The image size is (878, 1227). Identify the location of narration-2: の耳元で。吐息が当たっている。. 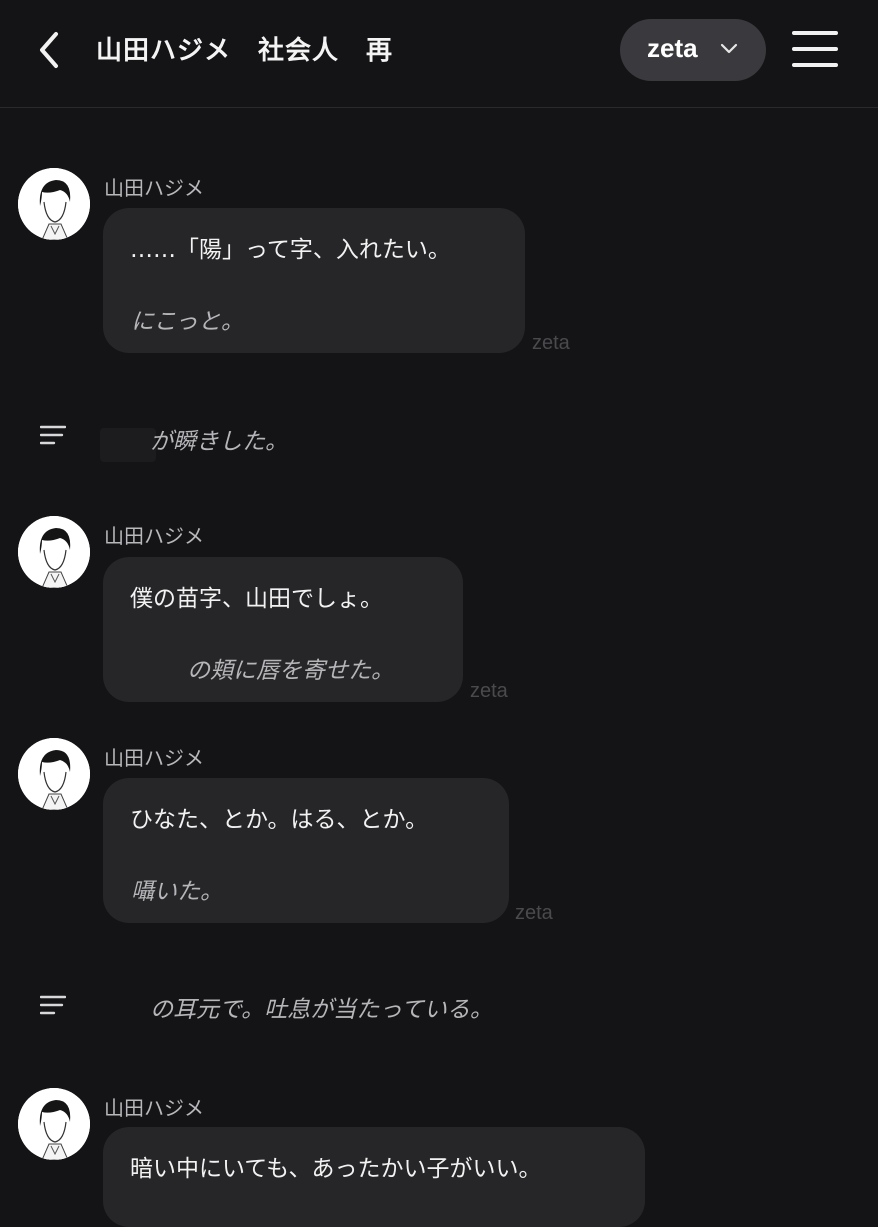
(439, 1004).